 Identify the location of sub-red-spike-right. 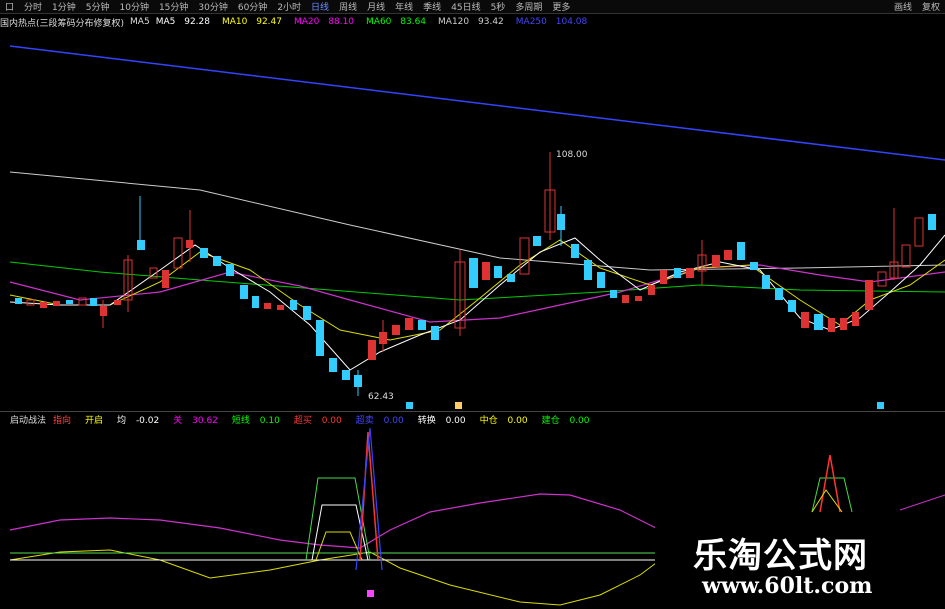
(830, 483).